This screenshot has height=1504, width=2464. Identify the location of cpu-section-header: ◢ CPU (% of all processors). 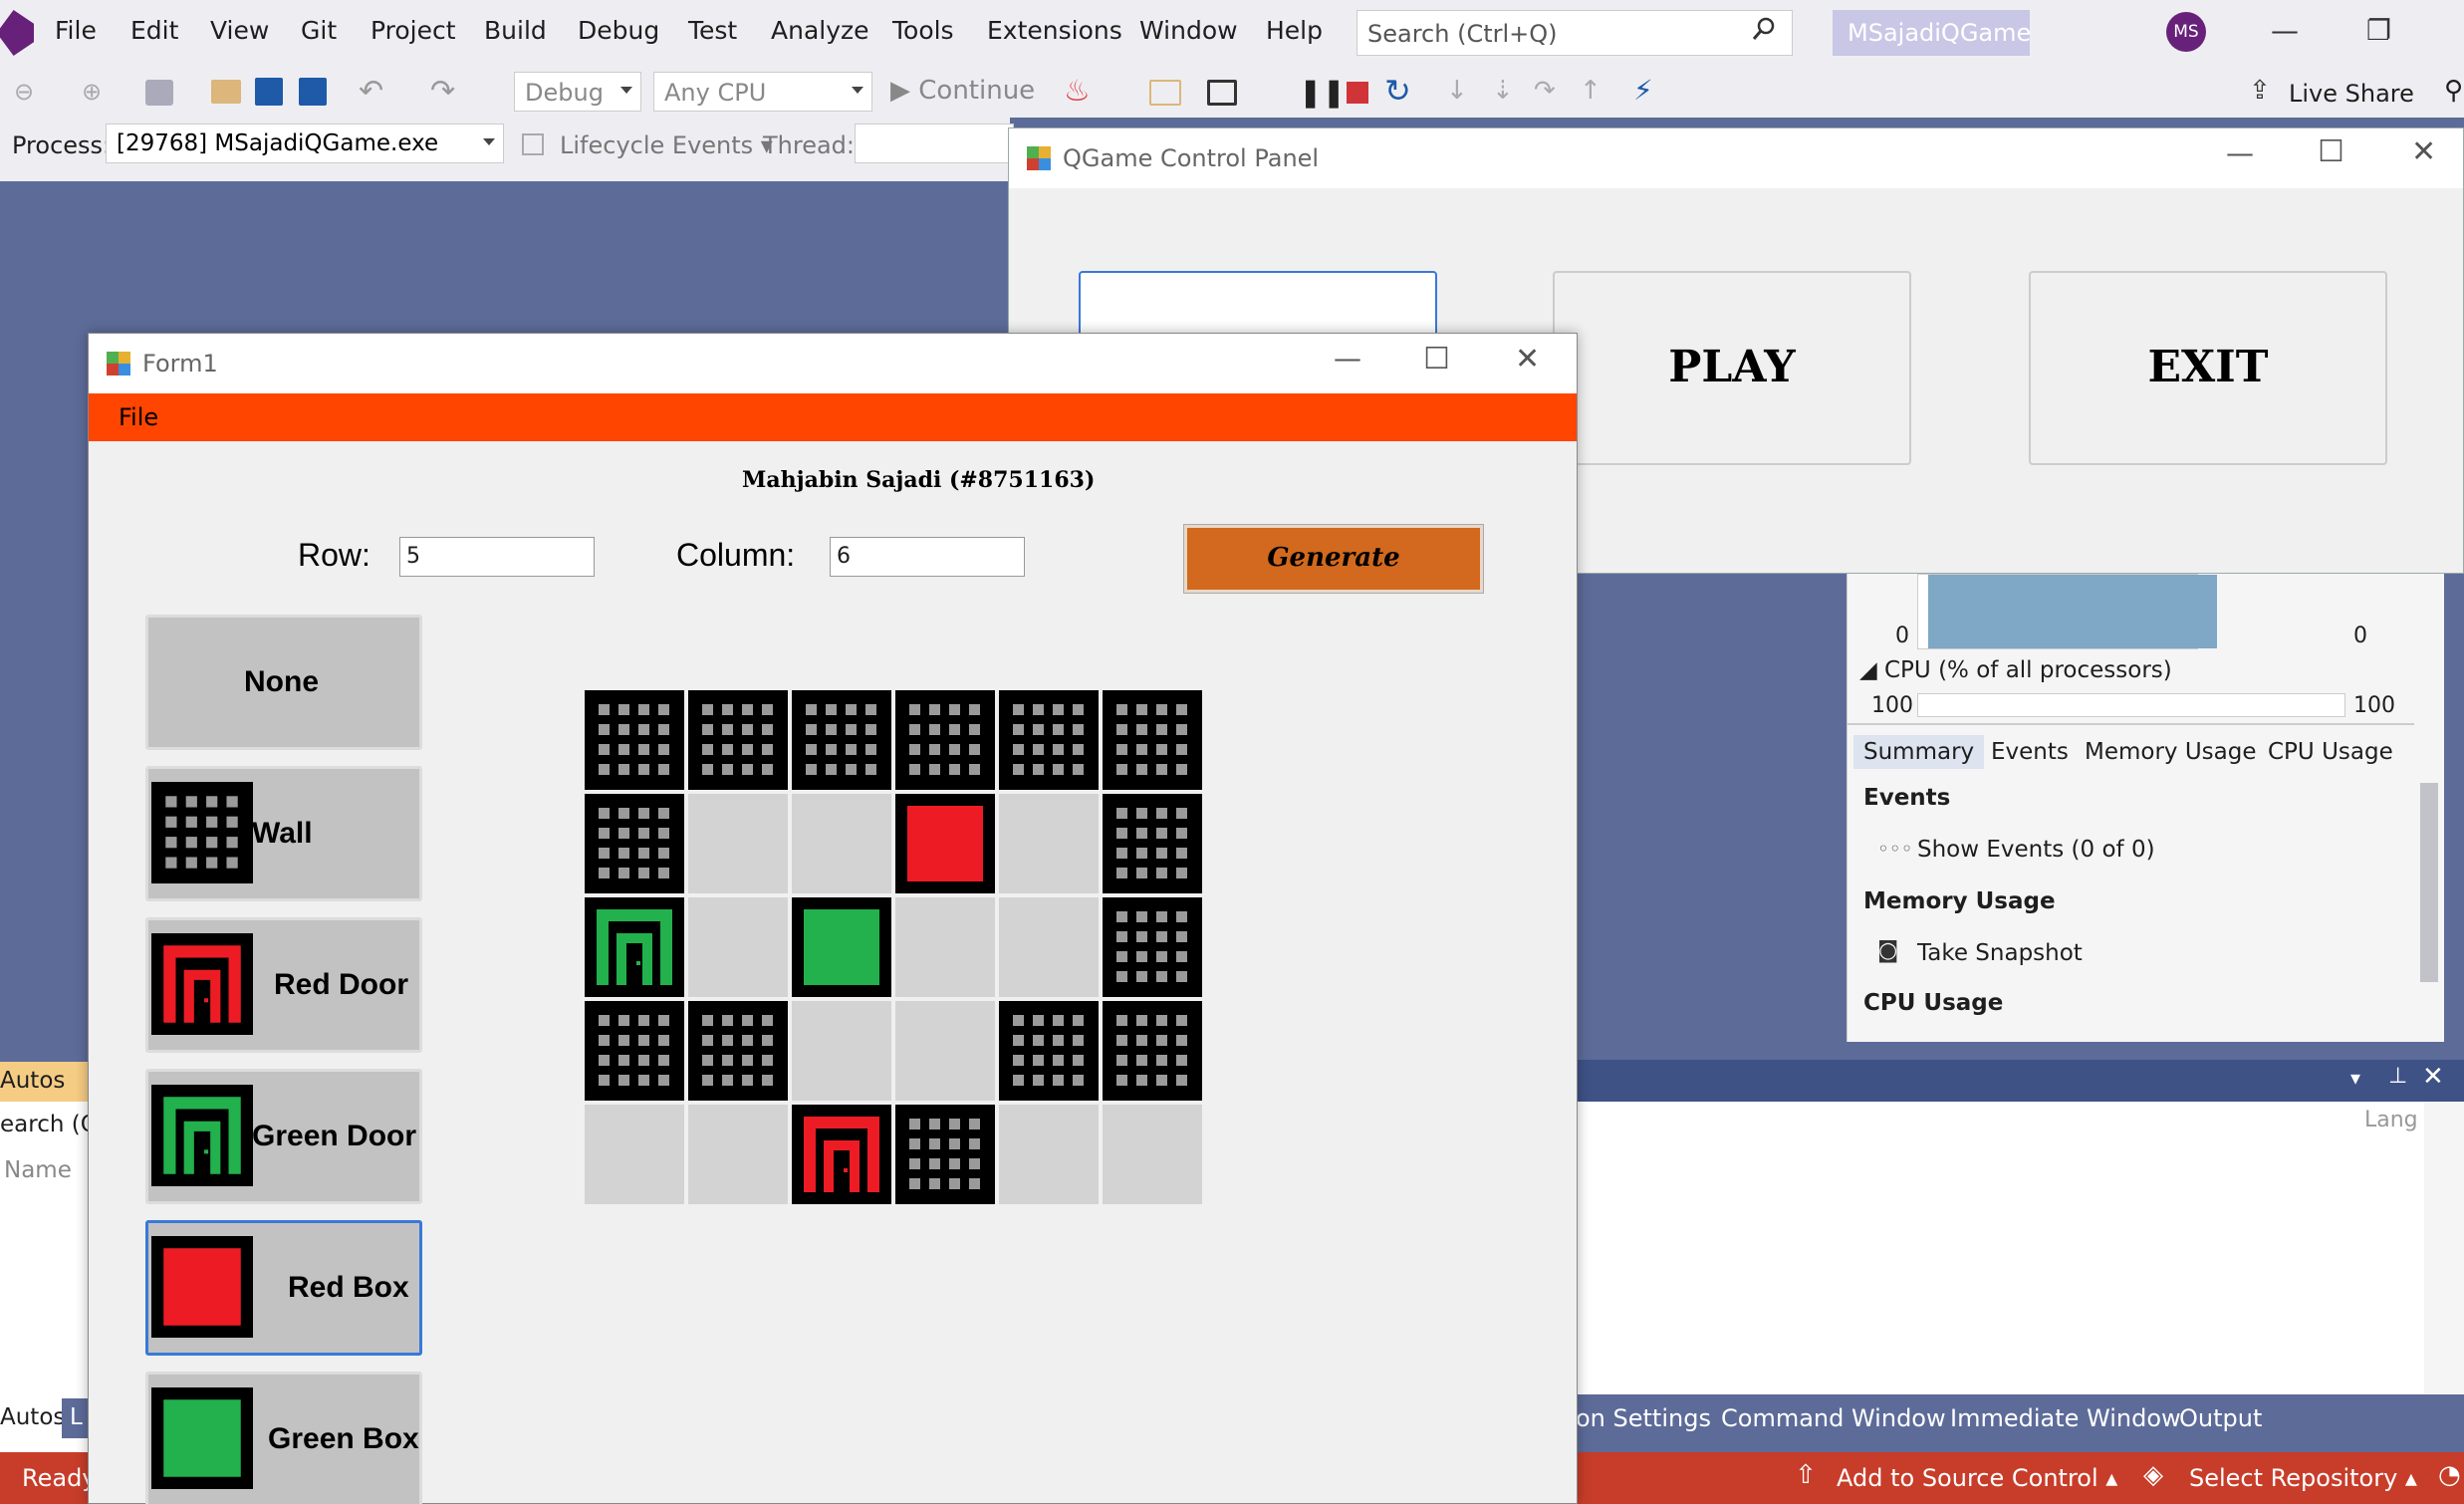
(2015, 670).